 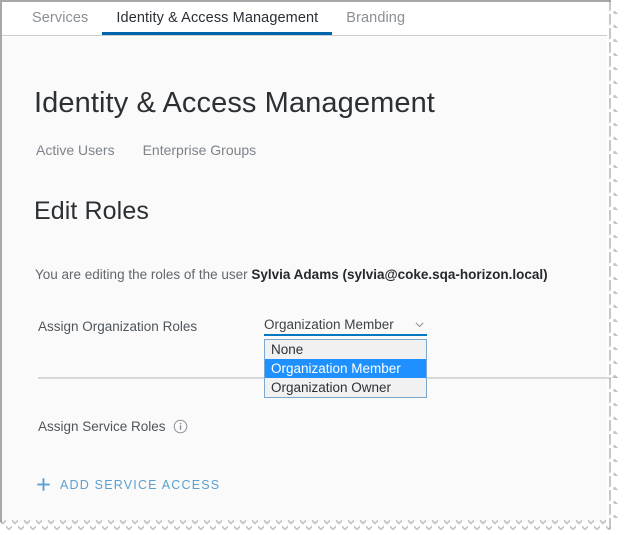 I want to click on crop-edge-right-shadow, so click(x=614, y=267).